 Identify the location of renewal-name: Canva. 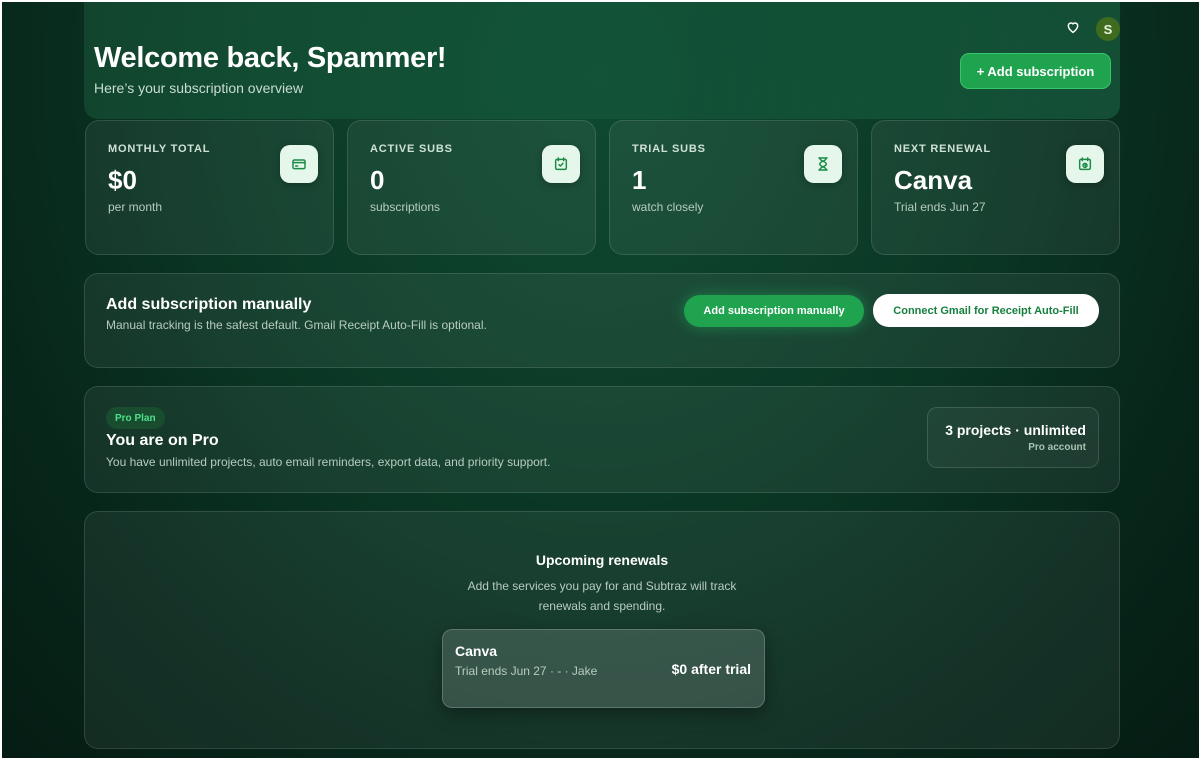
(476, 651).